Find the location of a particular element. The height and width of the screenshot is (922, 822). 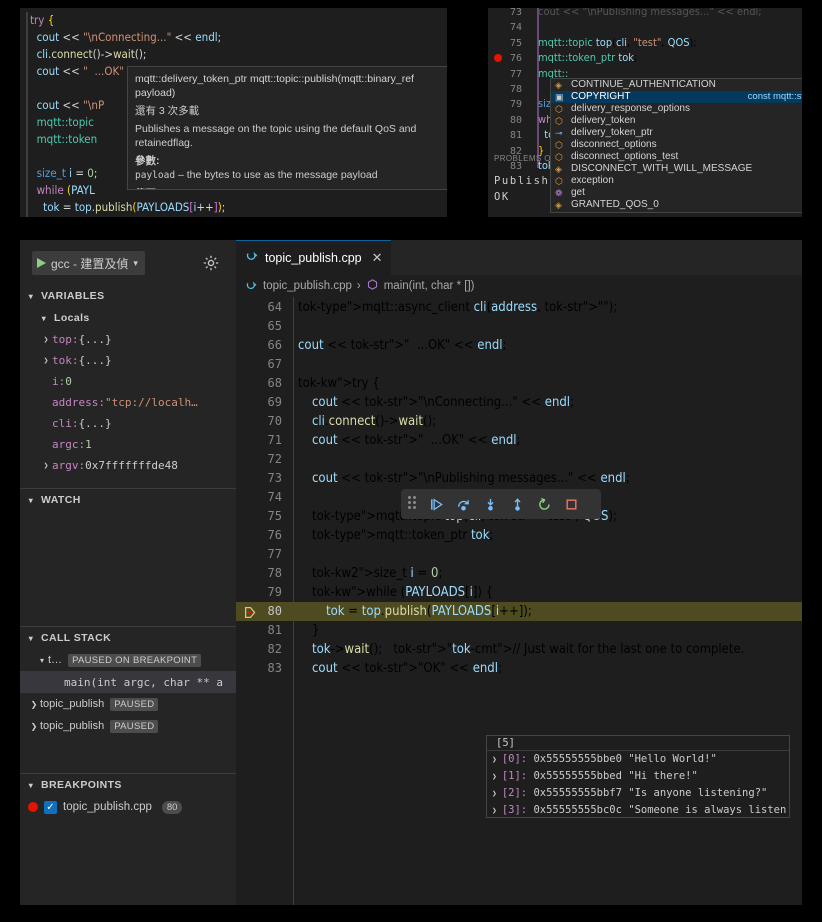

watch-section-header: ▾ WATCH is located at coordinates (128, 500).